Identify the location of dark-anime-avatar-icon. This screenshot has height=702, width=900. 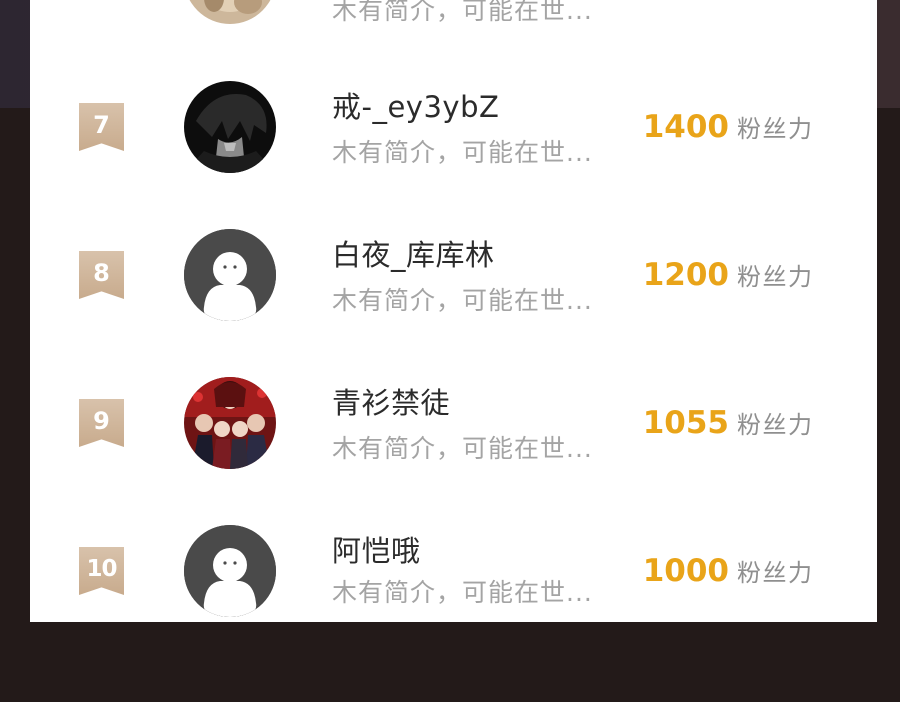
(230, 127).